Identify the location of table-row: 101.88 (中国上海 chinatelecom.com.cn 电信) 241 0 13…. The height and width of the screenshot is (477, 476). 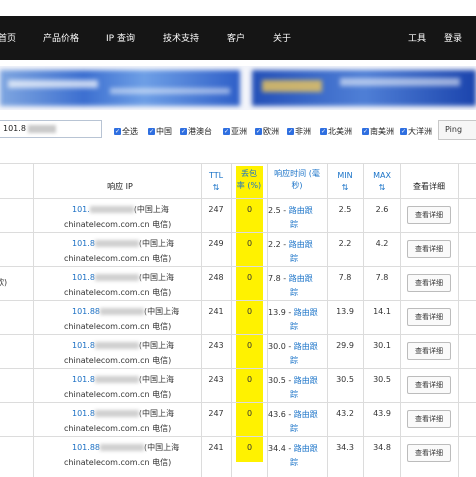
(238, 318).